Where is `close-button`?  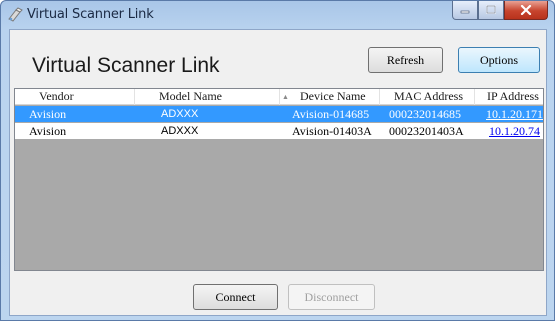 close-button is located at coordinates (526, 10).